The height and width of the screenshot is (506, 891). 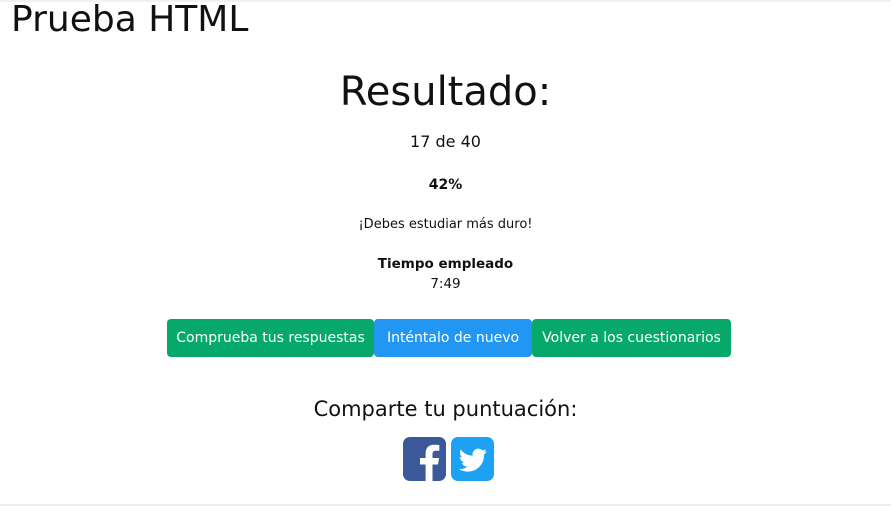 What do you see at coordinates (631, 338) in the screenshot?
I see `back-to-quizzes-button: Volver a los cuestionarios` at bounding box center [631, 338].